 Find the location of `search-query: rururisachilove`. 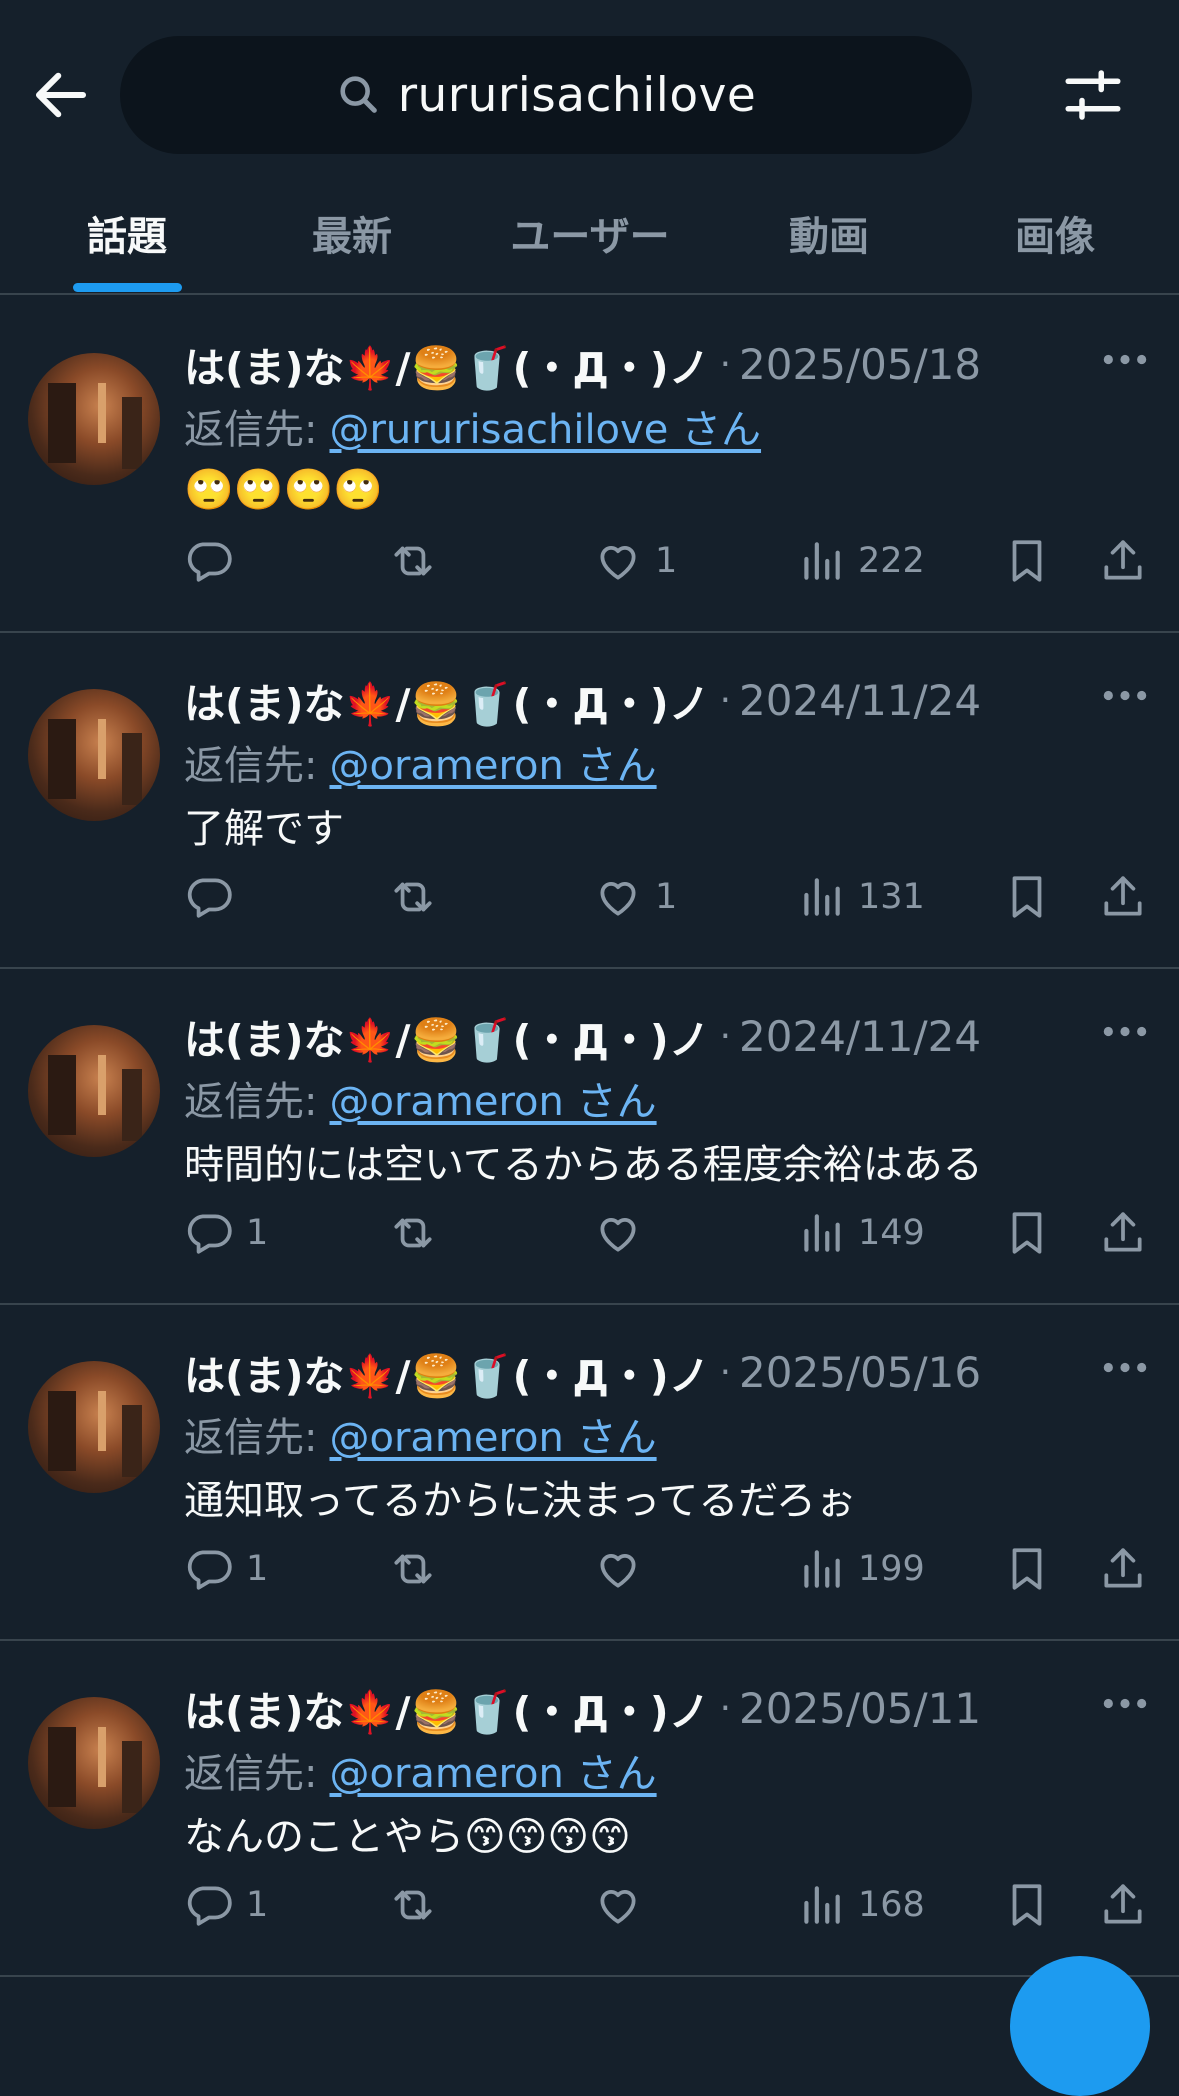

search-query: rururisachilove is located at coordinates (577, 95).